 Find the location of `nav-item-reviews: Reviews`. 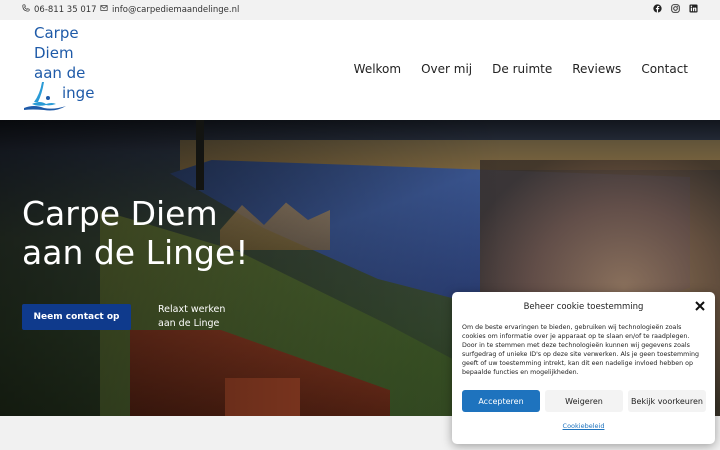

nav-item-reviews: Reviews is located at coordinates (596, 69).